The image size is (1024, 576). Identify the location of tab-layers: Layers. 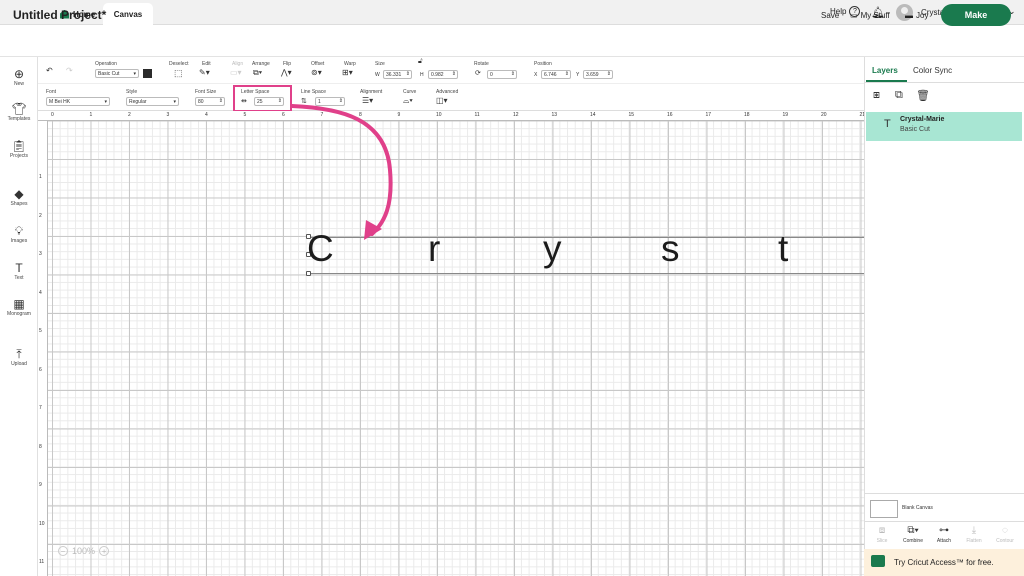
(885, 70).